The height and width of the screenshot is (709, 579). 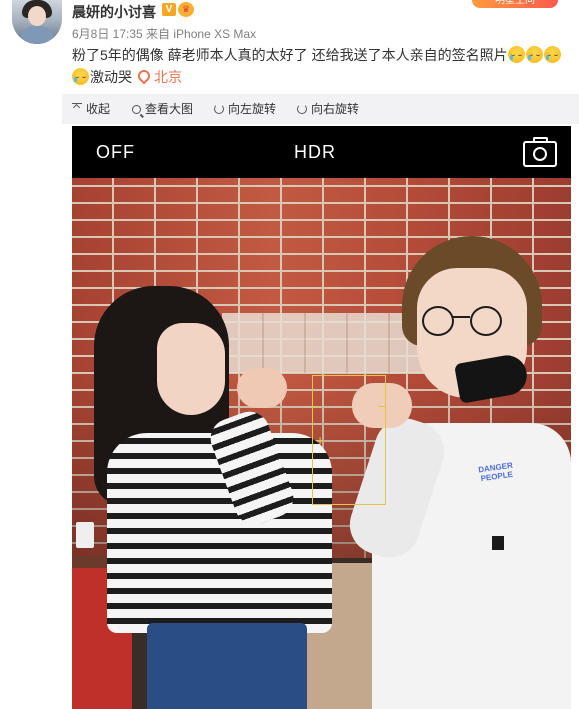 I want to click on glasses-left-lens, so click(x=438, y=321).